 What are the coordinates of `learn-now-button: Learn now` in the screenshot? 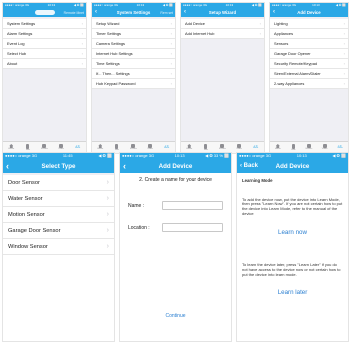 It's located at (292, 232).